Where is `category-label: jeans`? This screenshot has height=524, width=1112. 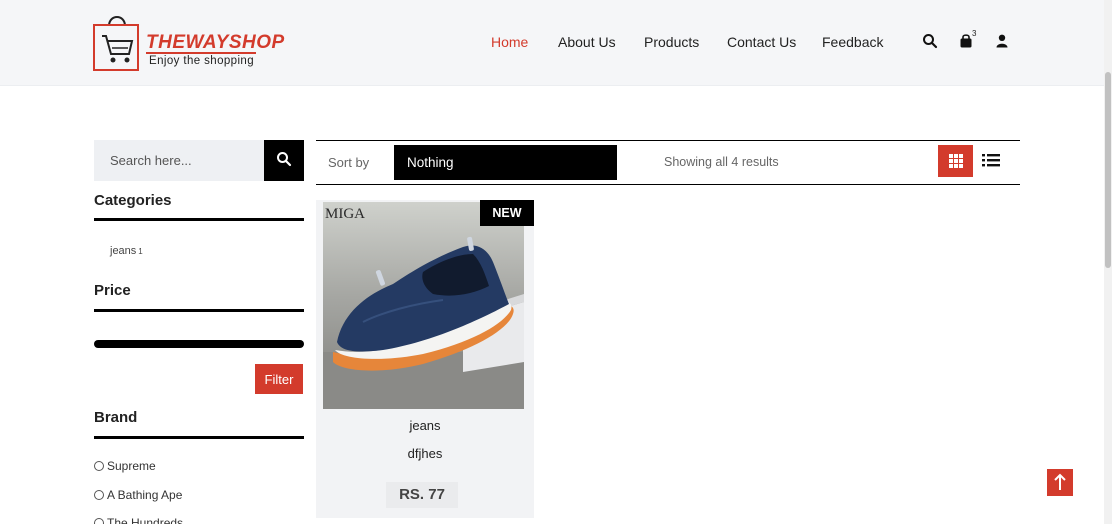
category-label: jeans is located at coordinates (123, 251).